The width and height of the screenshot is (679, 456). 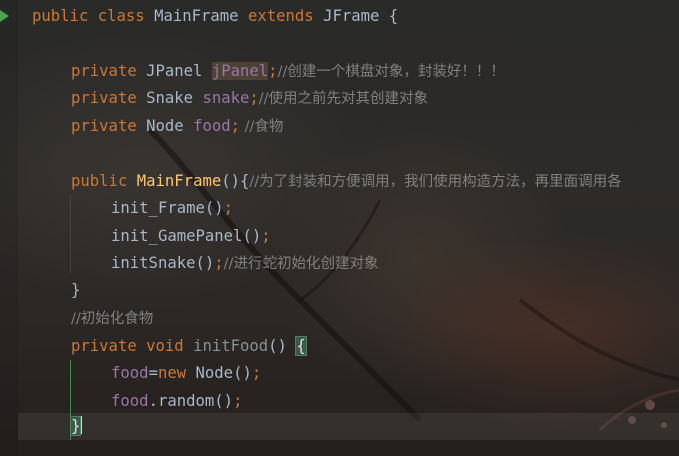 What do you see at coordinates (391, 72) in the screenshot?
I see `token-comment: //创建一个棋盘对象，封装好！！！` at bounding box center [391, 72].